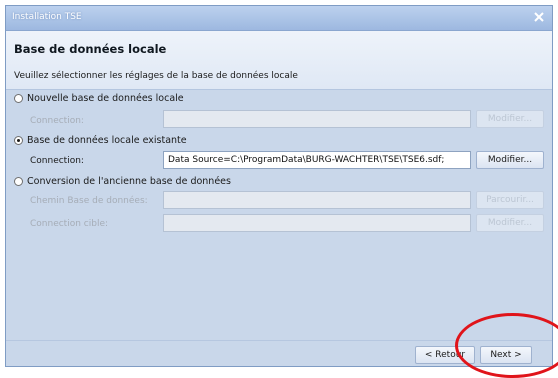 Image resolution: width=558 pixels, height=378 pixels. What do you see at coordinates (89, 201) in the screenshot?
I see `db-path-label: Chemin Base de données:` at bounding box center [89, 201].